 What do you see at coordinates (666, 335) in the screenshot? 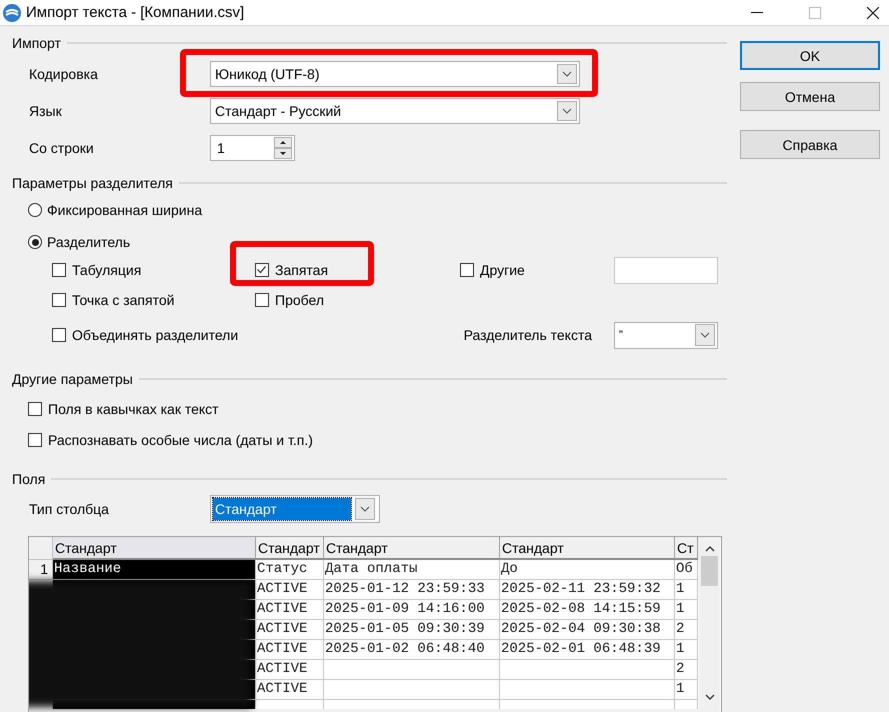
I see `text-delimiter-dropdown: "` at bounding box center [666, 335].